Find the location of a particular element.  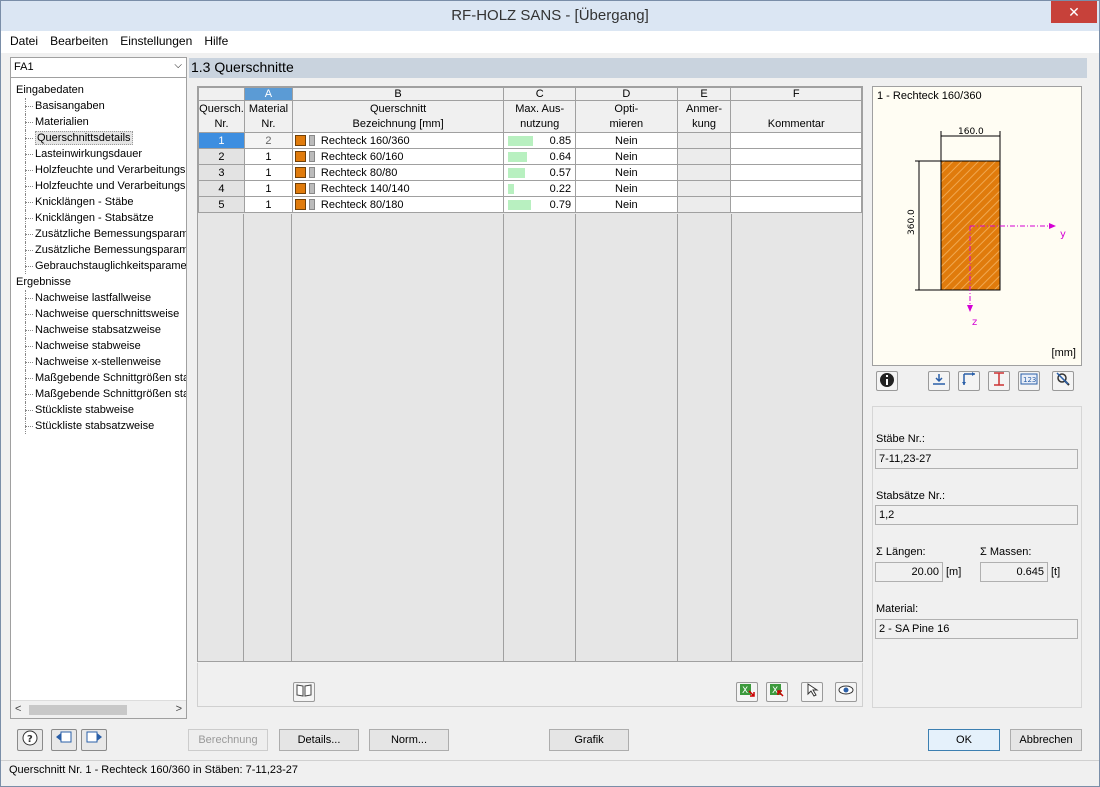

section-name-cell: Rechteck 80/180 is located at coordinates (398, 204).